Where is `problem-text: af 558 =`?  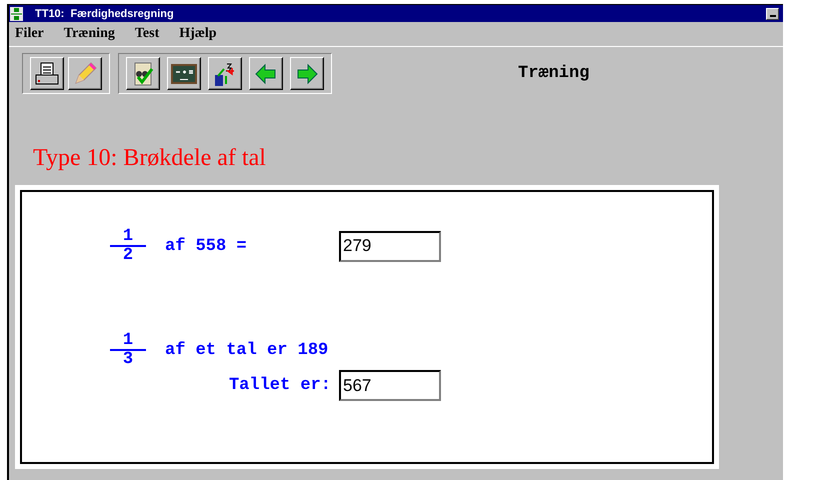 problem-text: af 558 = is located at coordinates (206, 246).